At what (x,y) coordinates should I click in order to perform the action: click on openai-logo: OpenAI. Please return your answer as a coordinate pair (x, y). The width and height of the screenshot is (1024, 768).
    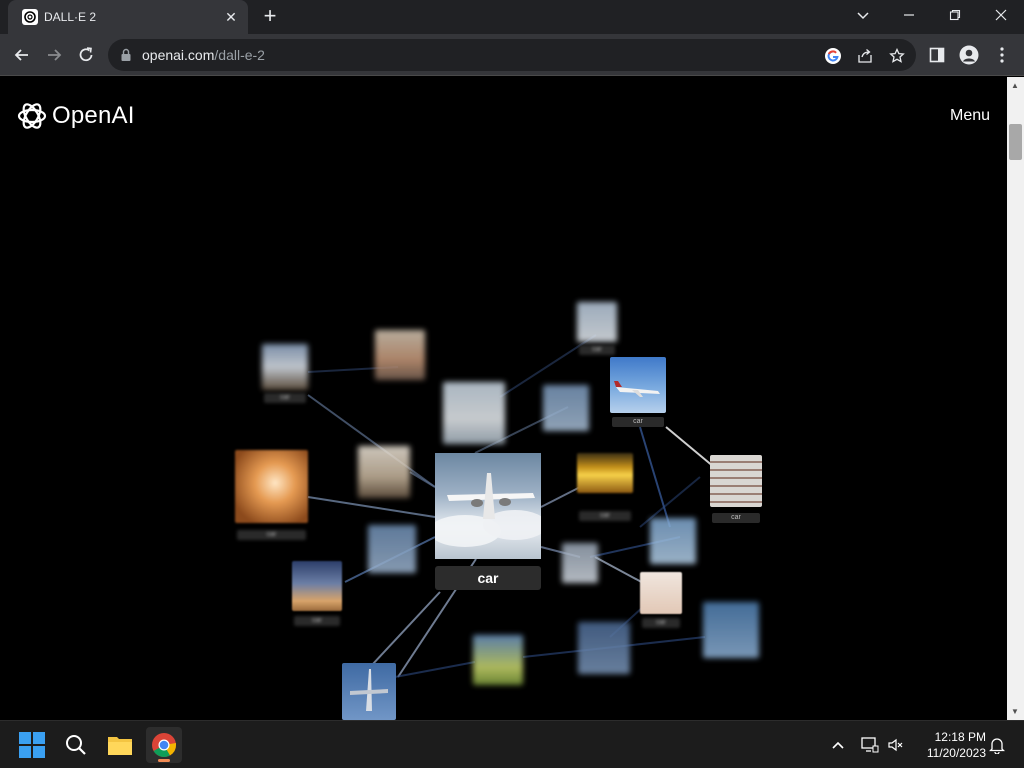
    Looking at the image, I should click on (75, 116).